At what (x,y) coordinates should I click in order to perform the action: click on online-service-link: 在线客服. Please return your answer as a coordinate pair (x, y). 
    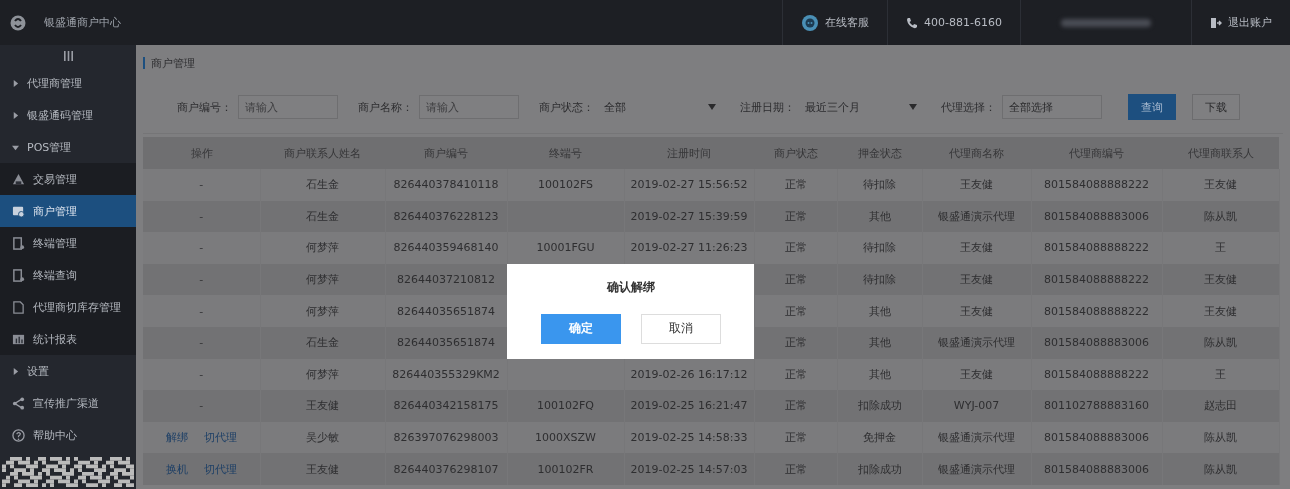
    Looking at the image, I should click on (835, 22).